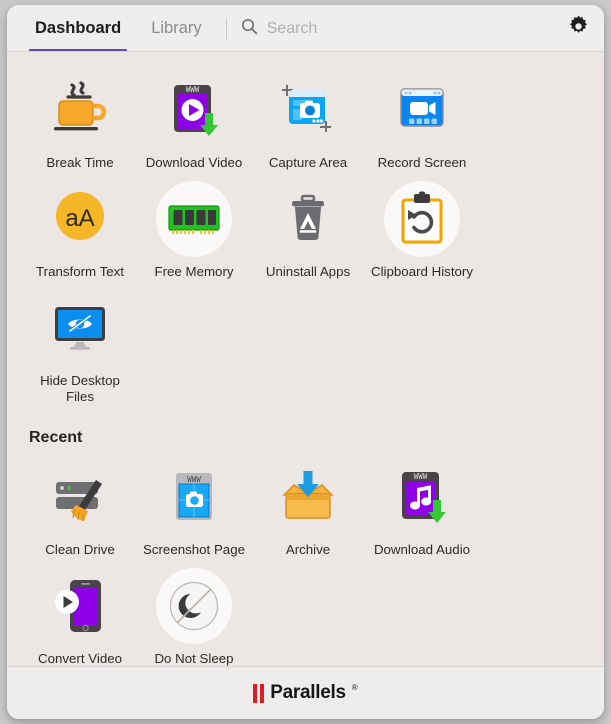 The image size is (611, 724). I want to click on tool-label: Do Not Sleep, so click(194, 658).